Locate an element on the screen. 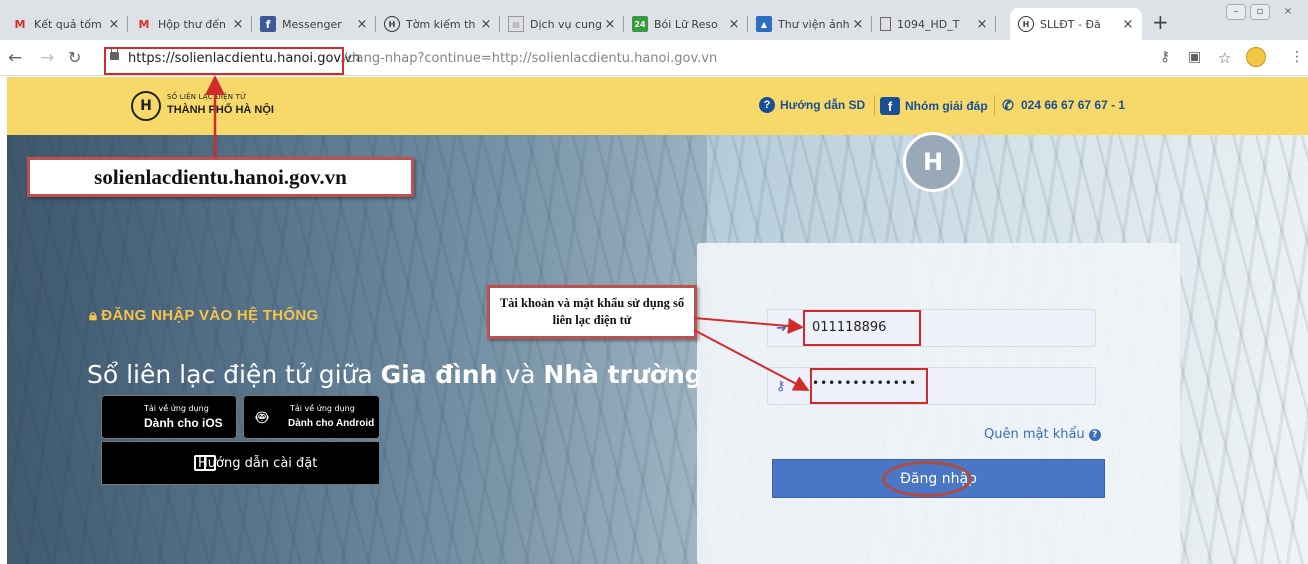  forward-arrow-icon: → is located at coordinates (47, 58).